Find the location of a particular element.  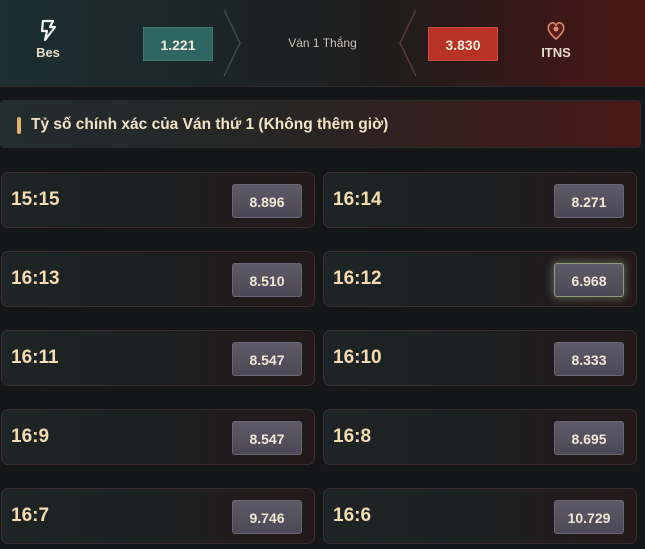

itns-logo-icon is located at coordinates (556, 31).